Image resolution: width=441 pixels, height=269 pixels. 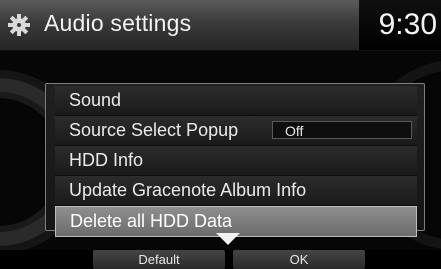 I want to click on menu-item-source-select-popup: Source Select Popup Off, so click(x=236, y=131).